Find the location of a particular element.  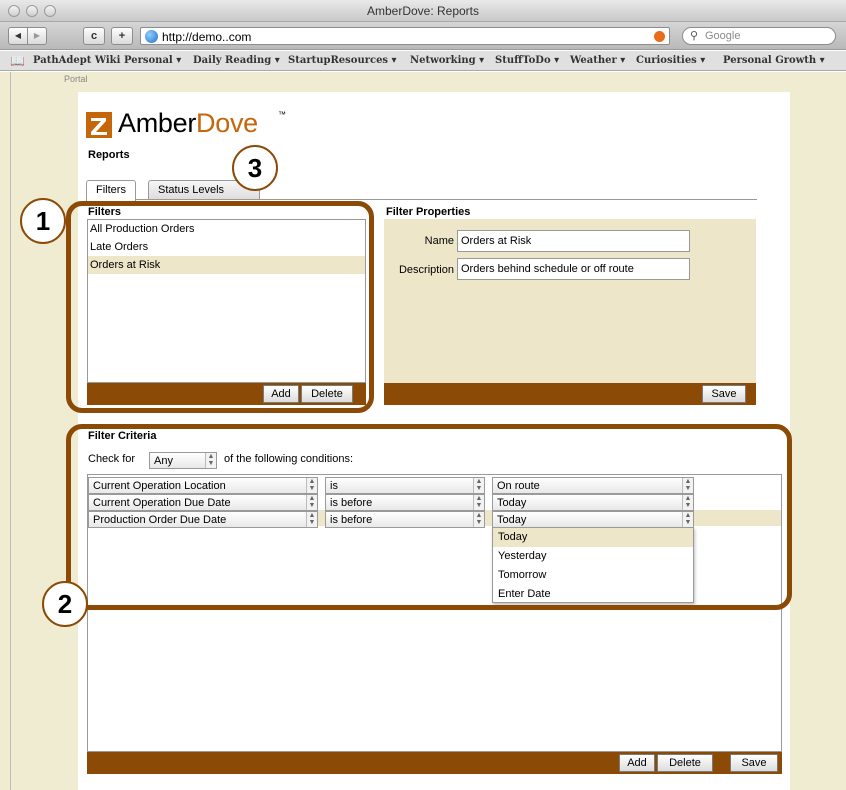

add-bookmark-button: + is located at coordinates (122, 36).